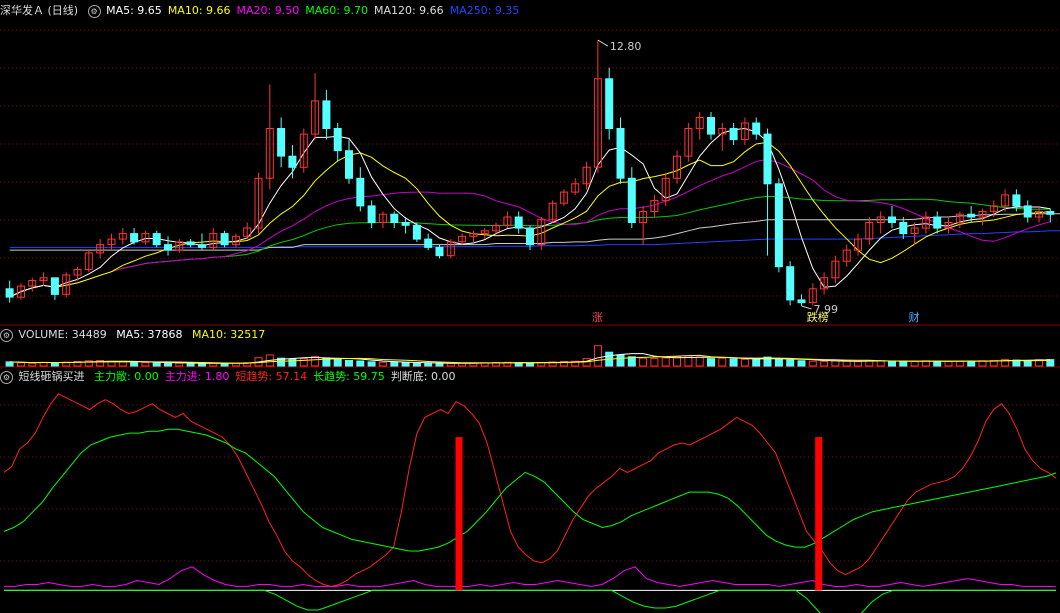  What do you see at coordinates (818, 317) in the screenshot?
I see `event-marker-label: 跌榜` at bounding box center [818, 317].